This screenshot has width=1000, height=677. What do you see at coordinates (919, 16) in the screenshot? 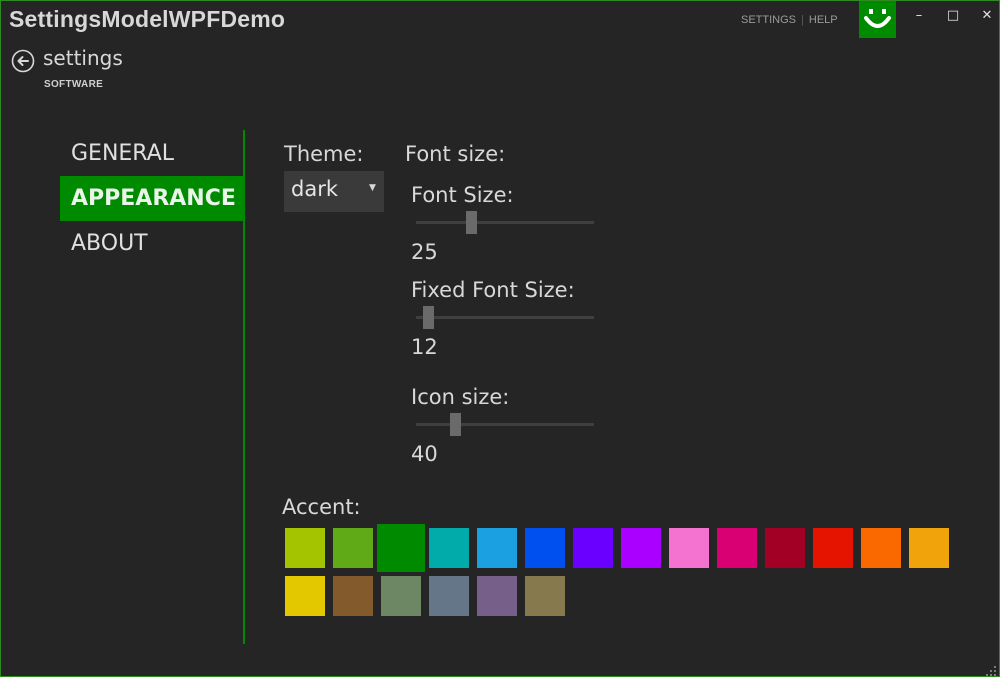
I see `minimize-button: –` at bounding box center [919, 16].